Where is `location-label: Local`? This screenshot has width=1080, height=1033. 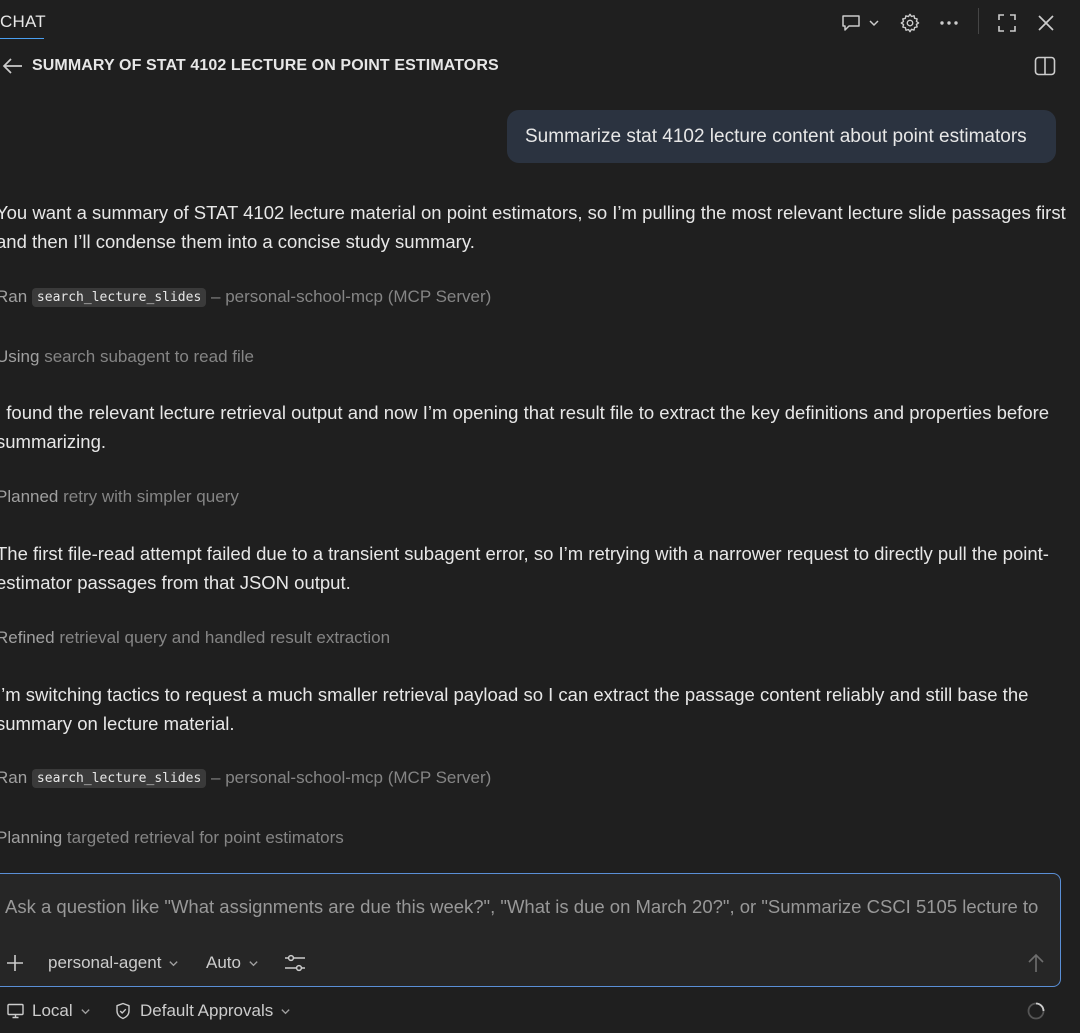
location-label: Local is located at coordinates (52, 1010).